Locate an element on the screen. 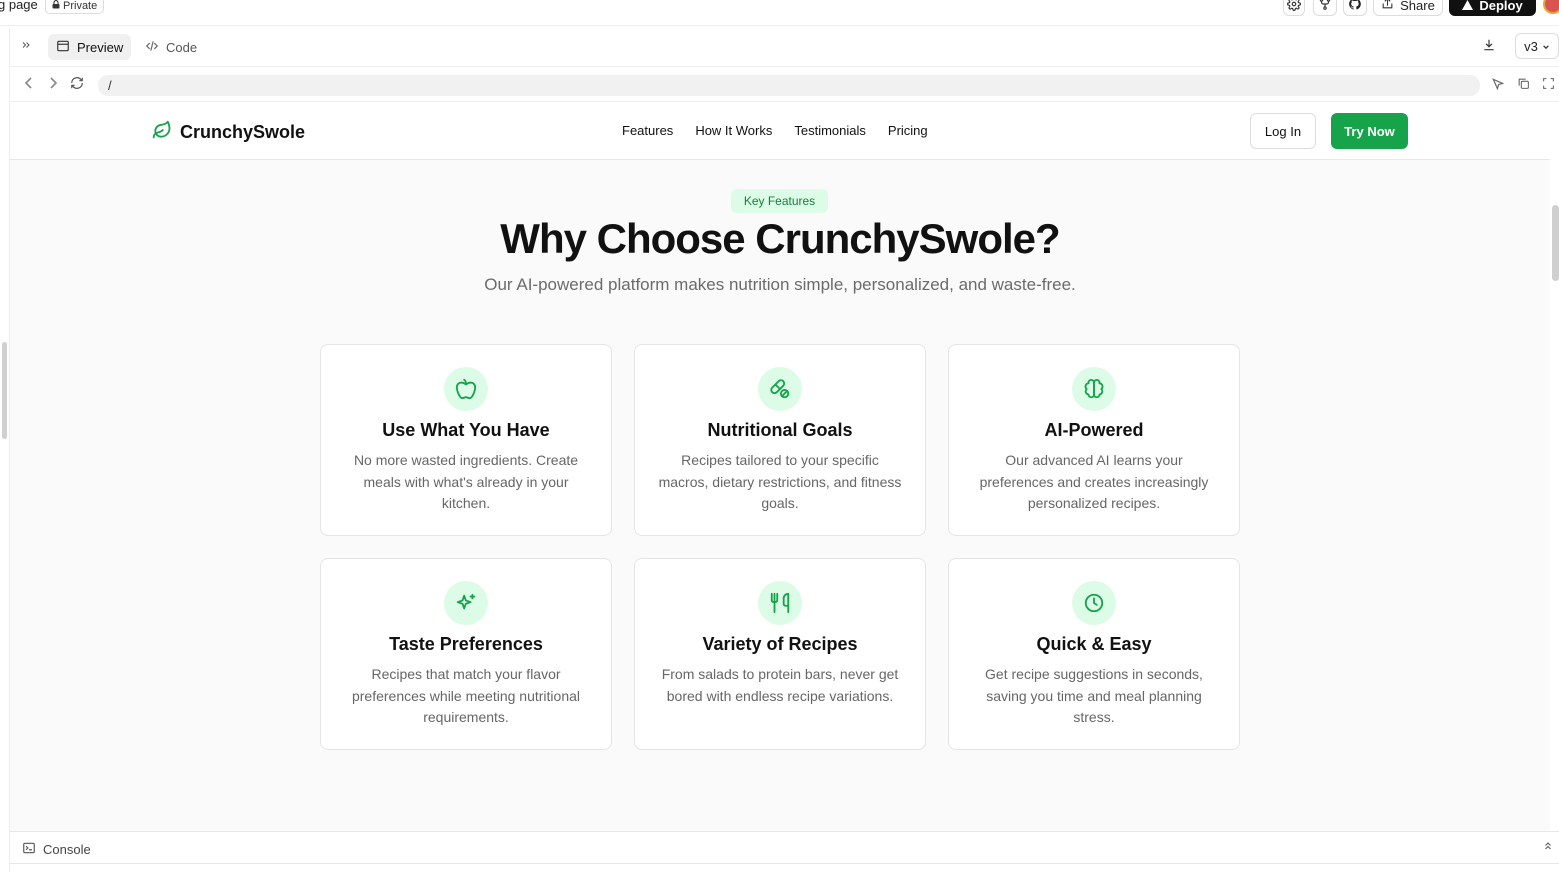 The image size is (1559, 872). feature-title: Use What You Have is located at coordinates (466, 430).